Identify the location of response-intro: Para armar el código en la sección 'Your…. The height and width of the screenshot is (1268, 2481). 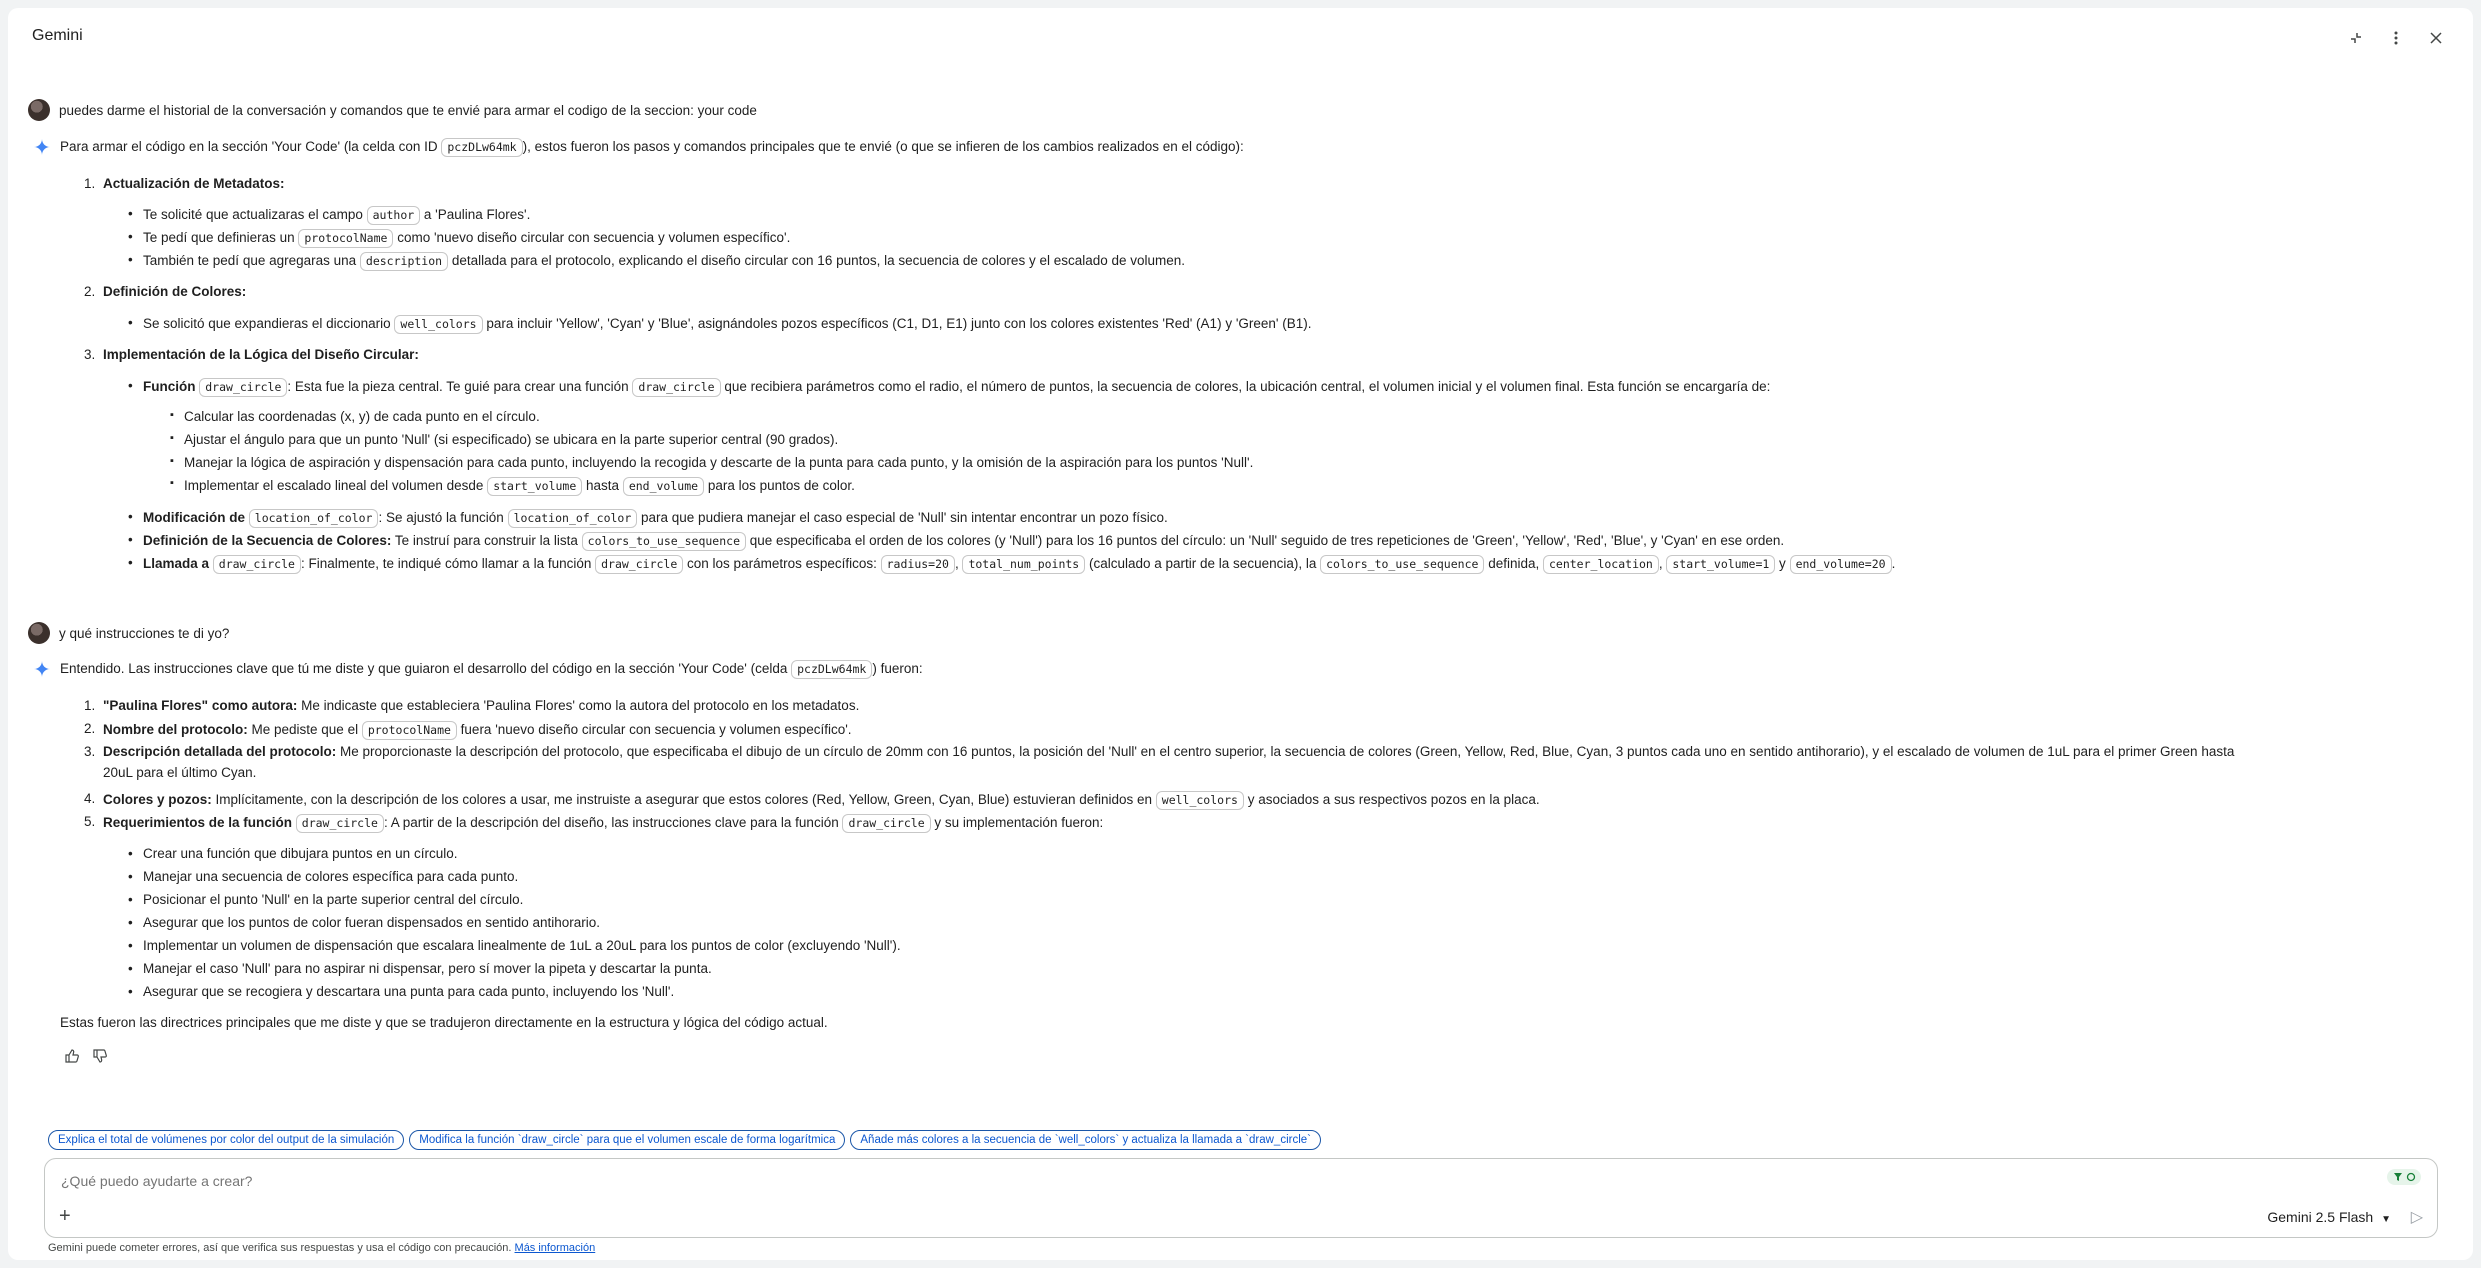
(652, 147).